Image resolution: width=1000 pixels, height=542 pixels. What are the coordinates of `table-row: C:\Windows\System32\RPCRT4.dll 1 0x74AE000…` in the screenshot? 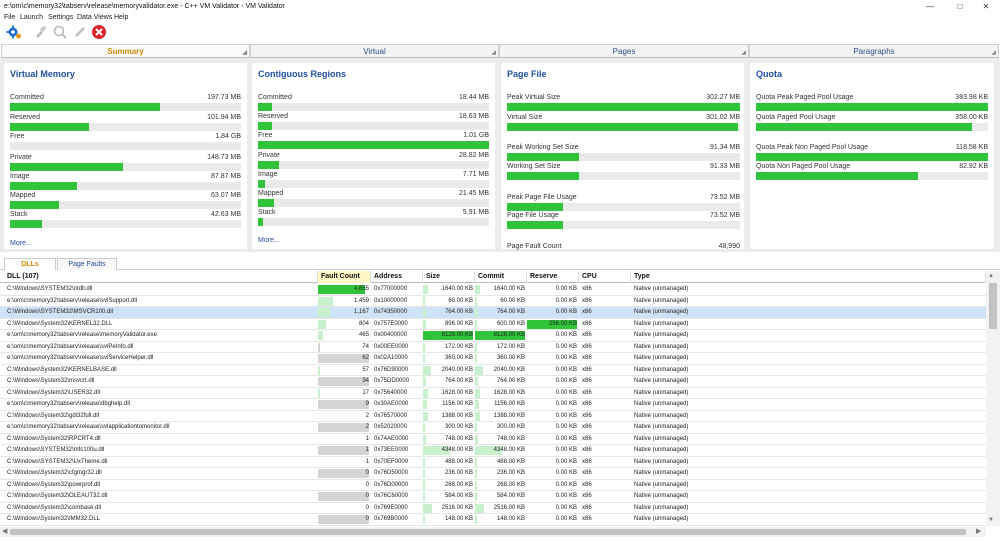 It's located at (493, 439).